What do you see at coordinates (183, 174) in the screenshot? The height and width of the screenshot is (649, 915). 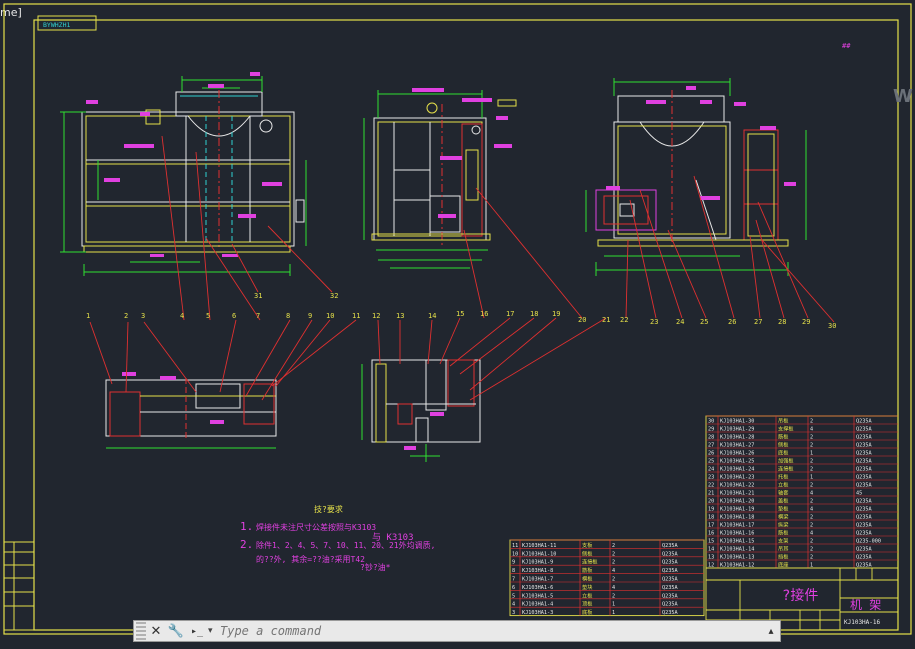 I see `front-view` at bounding box center [183, 174].